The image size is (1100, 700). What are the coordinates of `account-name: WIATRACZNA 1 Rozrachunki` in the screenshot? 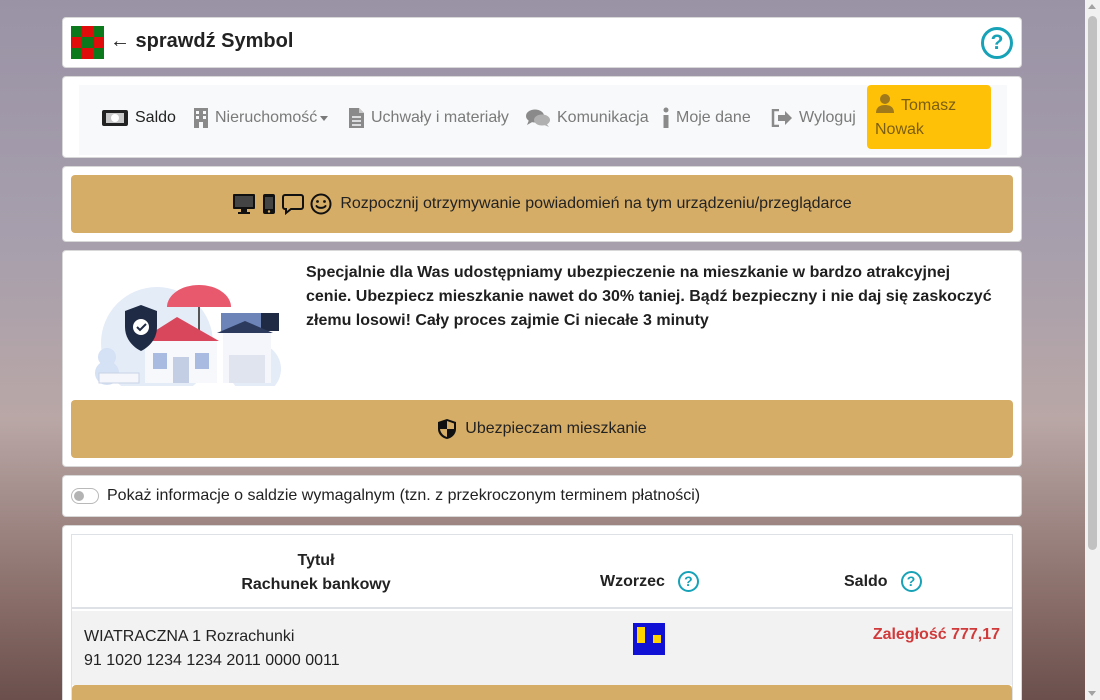 It's located at (189, 636).